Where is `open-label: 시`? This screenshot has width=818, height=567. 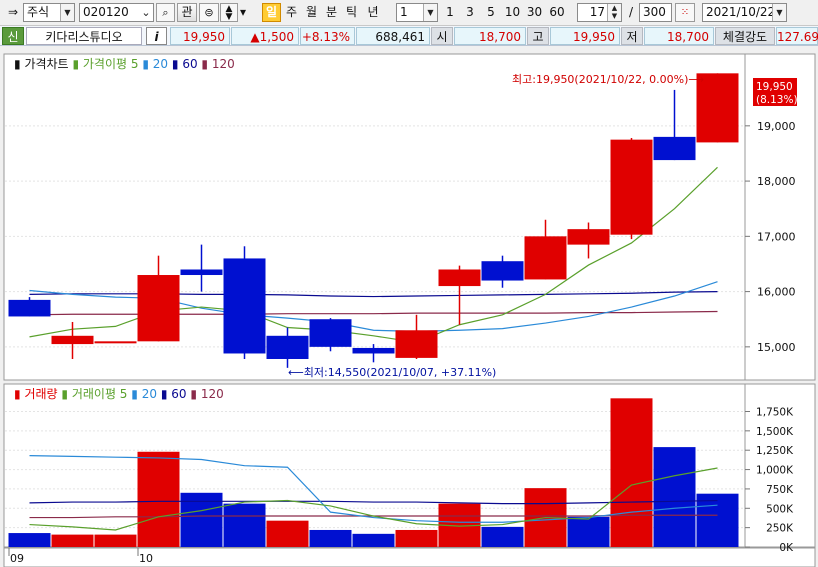
open-label: 시 is located at coordinates (442, 36).